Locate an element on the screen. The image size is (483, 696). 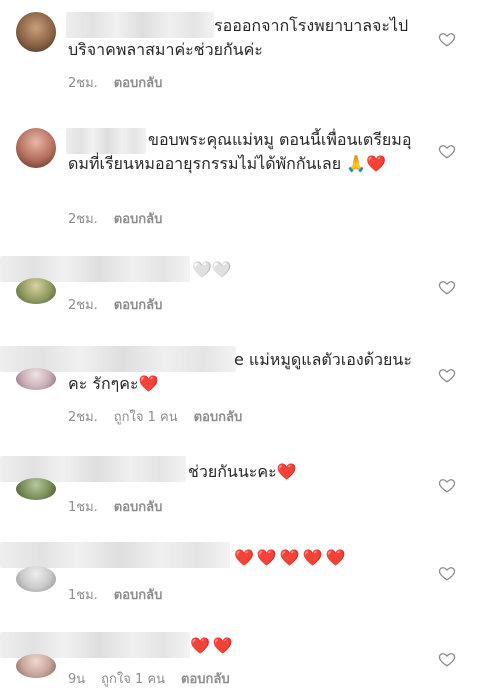
comment-meta: 9น ถูกใจ 1 คน ตอบกลับ is located at coordinates (157, 678).